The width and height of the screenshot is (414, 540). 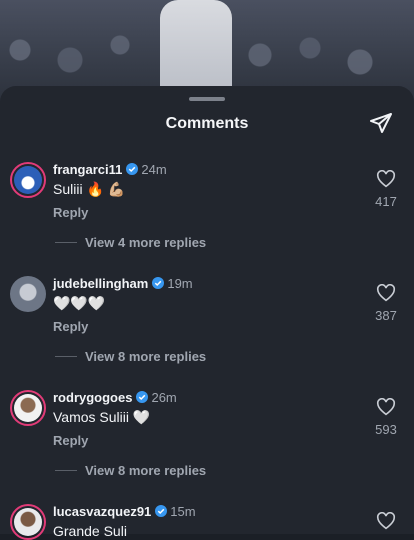 What do you see at coordinates (102, 417) in the screenshot?
I see `comment-text: Vamos Suliii 🤍` at bounding box center [102, 417].